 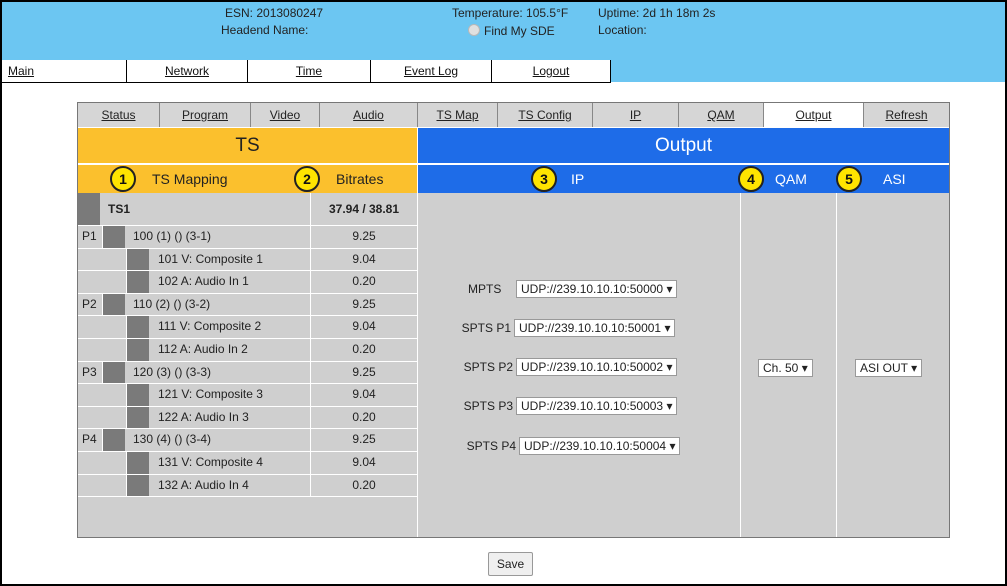 I want to click on find-my-sde-label: Find My SDE, so click(x=519, y=31).